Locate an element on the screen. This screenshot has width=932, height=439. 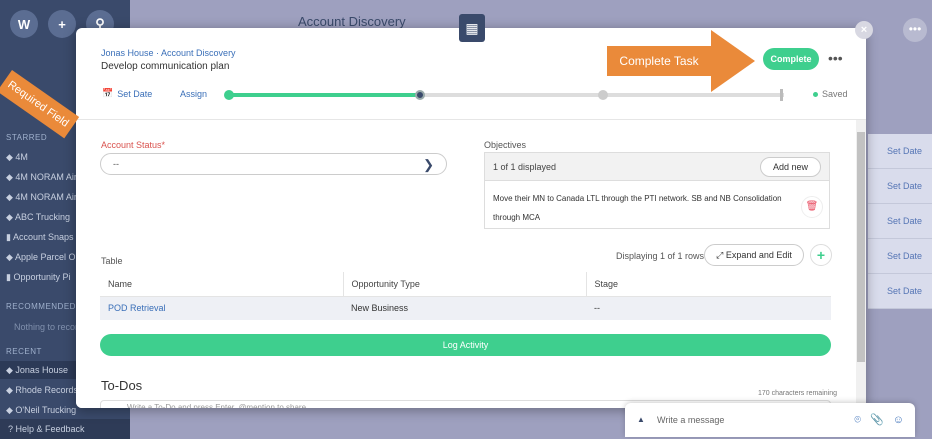
chars-remaining: 170 characters remaining is located at coordinates (797, 393).